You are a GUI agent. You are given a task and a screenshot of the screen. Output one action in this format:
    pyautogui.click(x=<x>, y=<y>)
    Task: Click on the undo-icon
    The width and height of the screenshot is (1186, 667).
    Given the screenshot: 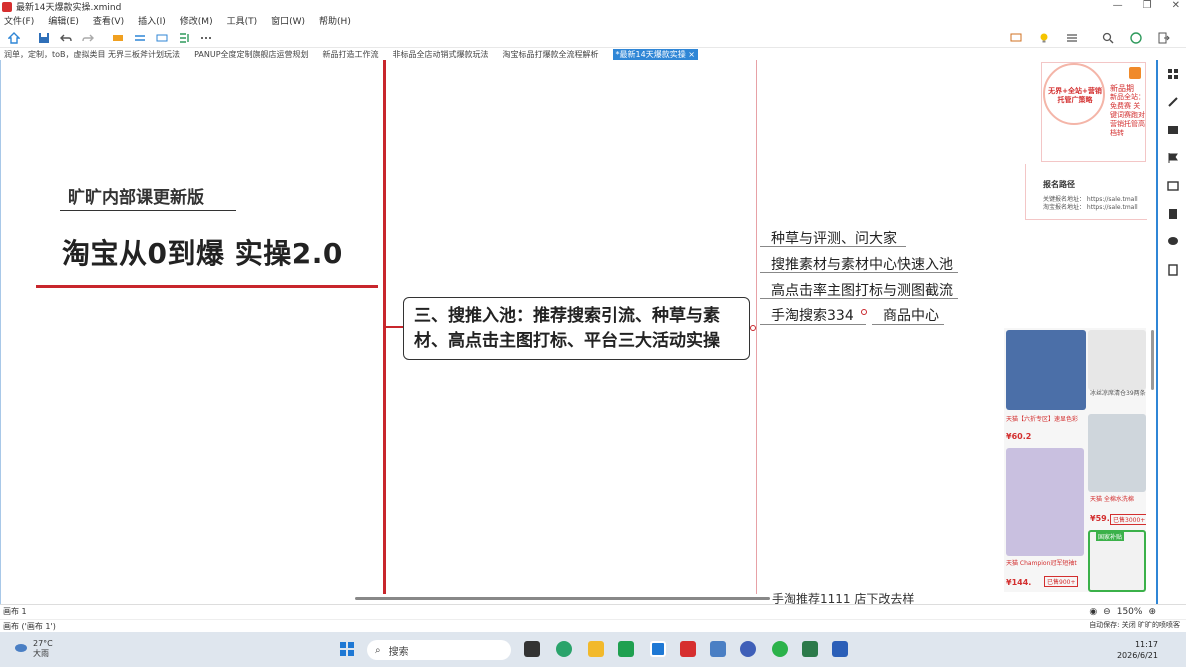 What is the action you would take?
    pyautogui.click(x=66, y=38)
    